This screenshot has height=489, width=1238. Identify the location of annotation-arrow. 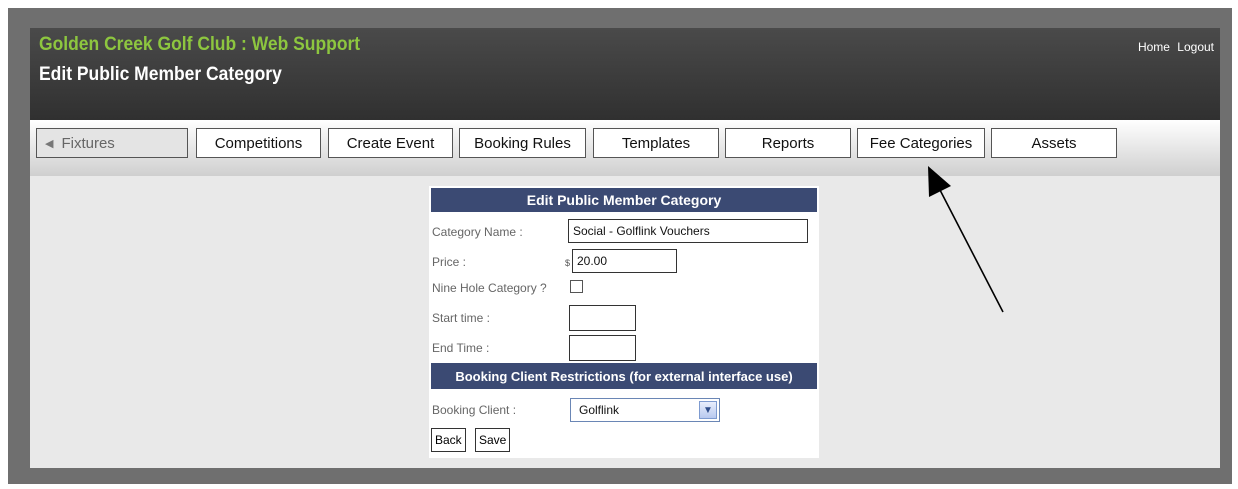
(966, 239).